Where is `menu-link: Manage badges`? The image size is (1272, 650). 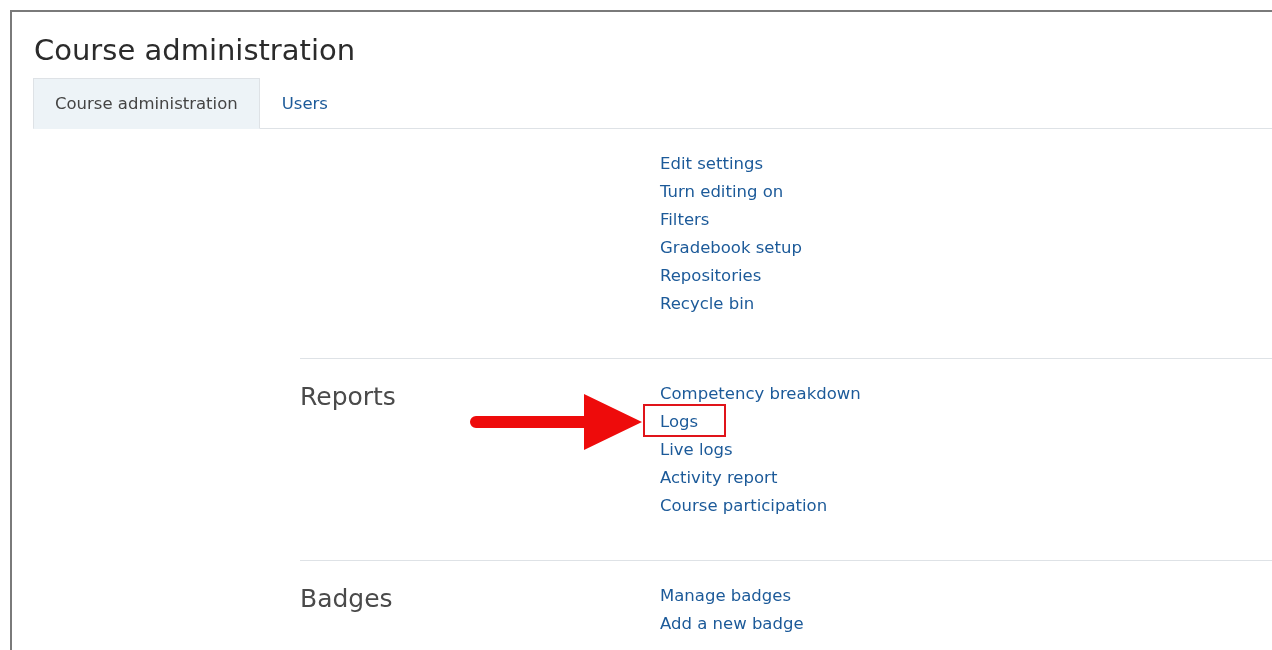
menu-link: Manage badges is located at coordinates (726, 595).